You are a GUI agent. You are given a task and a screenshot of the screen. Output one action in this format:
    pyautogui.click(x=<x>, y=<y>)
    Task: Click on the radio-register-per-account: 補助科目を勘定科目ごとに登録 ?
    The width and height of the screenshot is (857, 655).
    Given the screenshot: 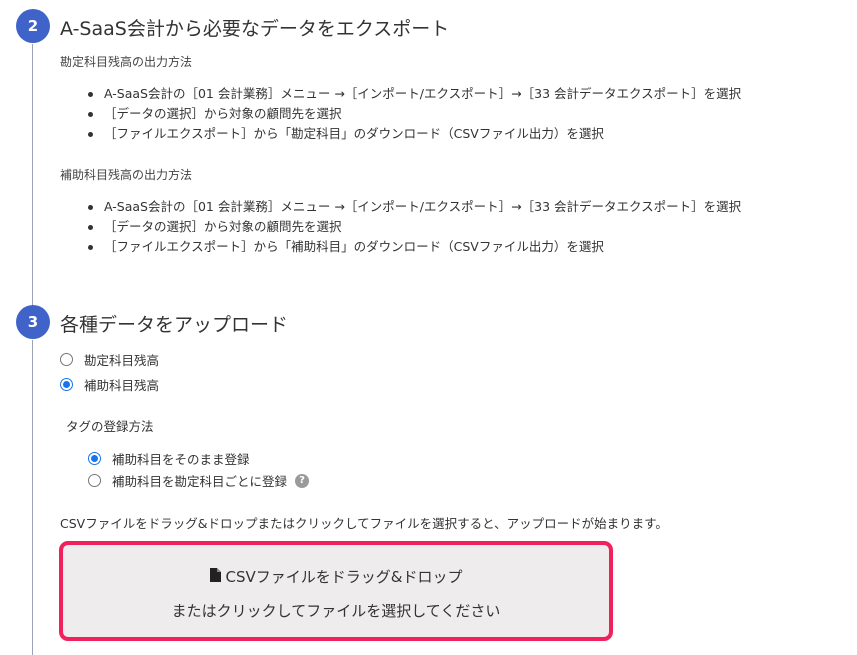 What is the action you would take?
    pyautogui.click(x=199, y=480)
    